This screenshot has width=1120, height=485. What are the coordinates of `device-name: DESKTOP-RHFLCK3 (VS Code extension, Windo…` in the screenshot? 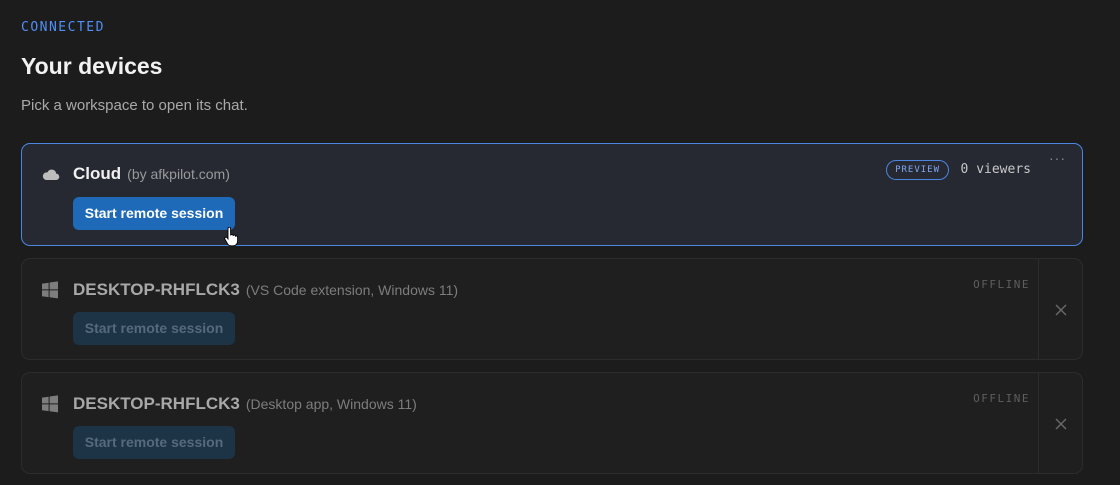 It's located at (265, 290).